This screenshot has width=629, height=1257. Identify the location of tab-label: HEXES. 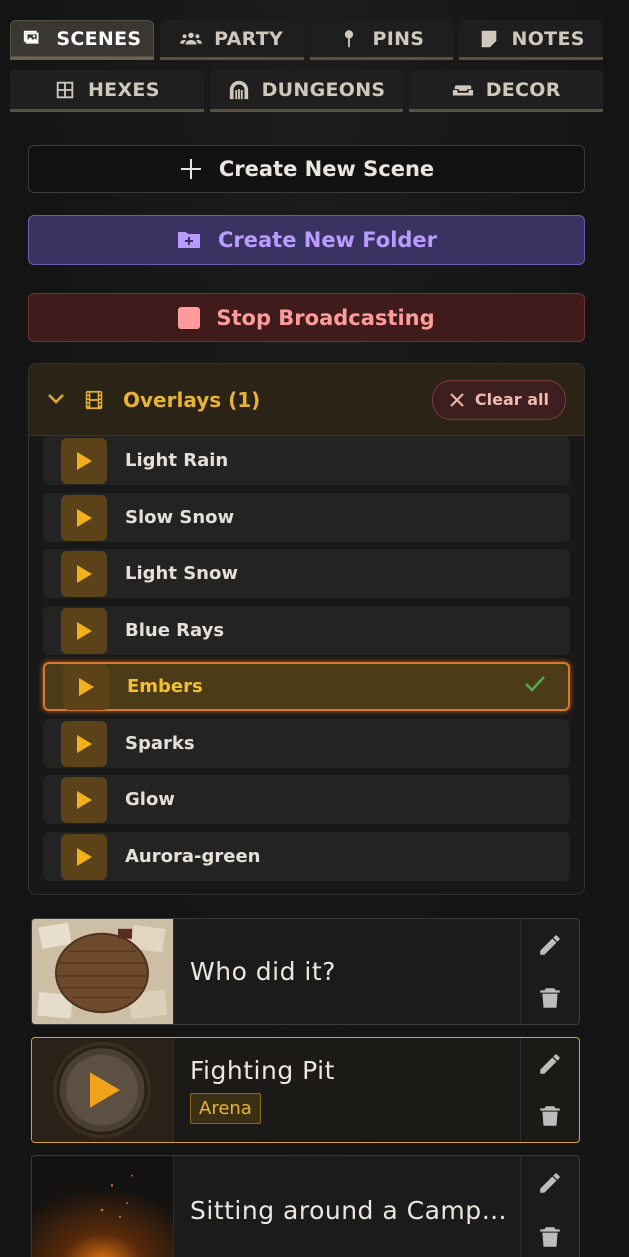
(123, 89).